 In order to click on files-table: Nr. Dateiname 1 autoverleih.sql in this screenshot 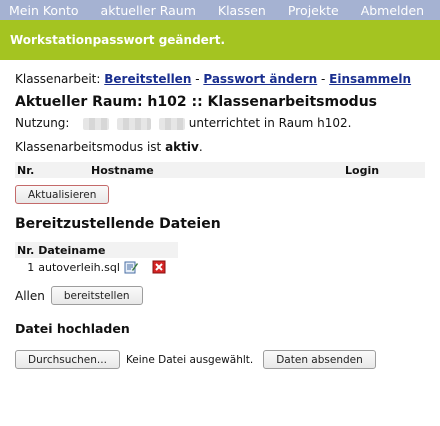, I will do `click(96, 259)`.